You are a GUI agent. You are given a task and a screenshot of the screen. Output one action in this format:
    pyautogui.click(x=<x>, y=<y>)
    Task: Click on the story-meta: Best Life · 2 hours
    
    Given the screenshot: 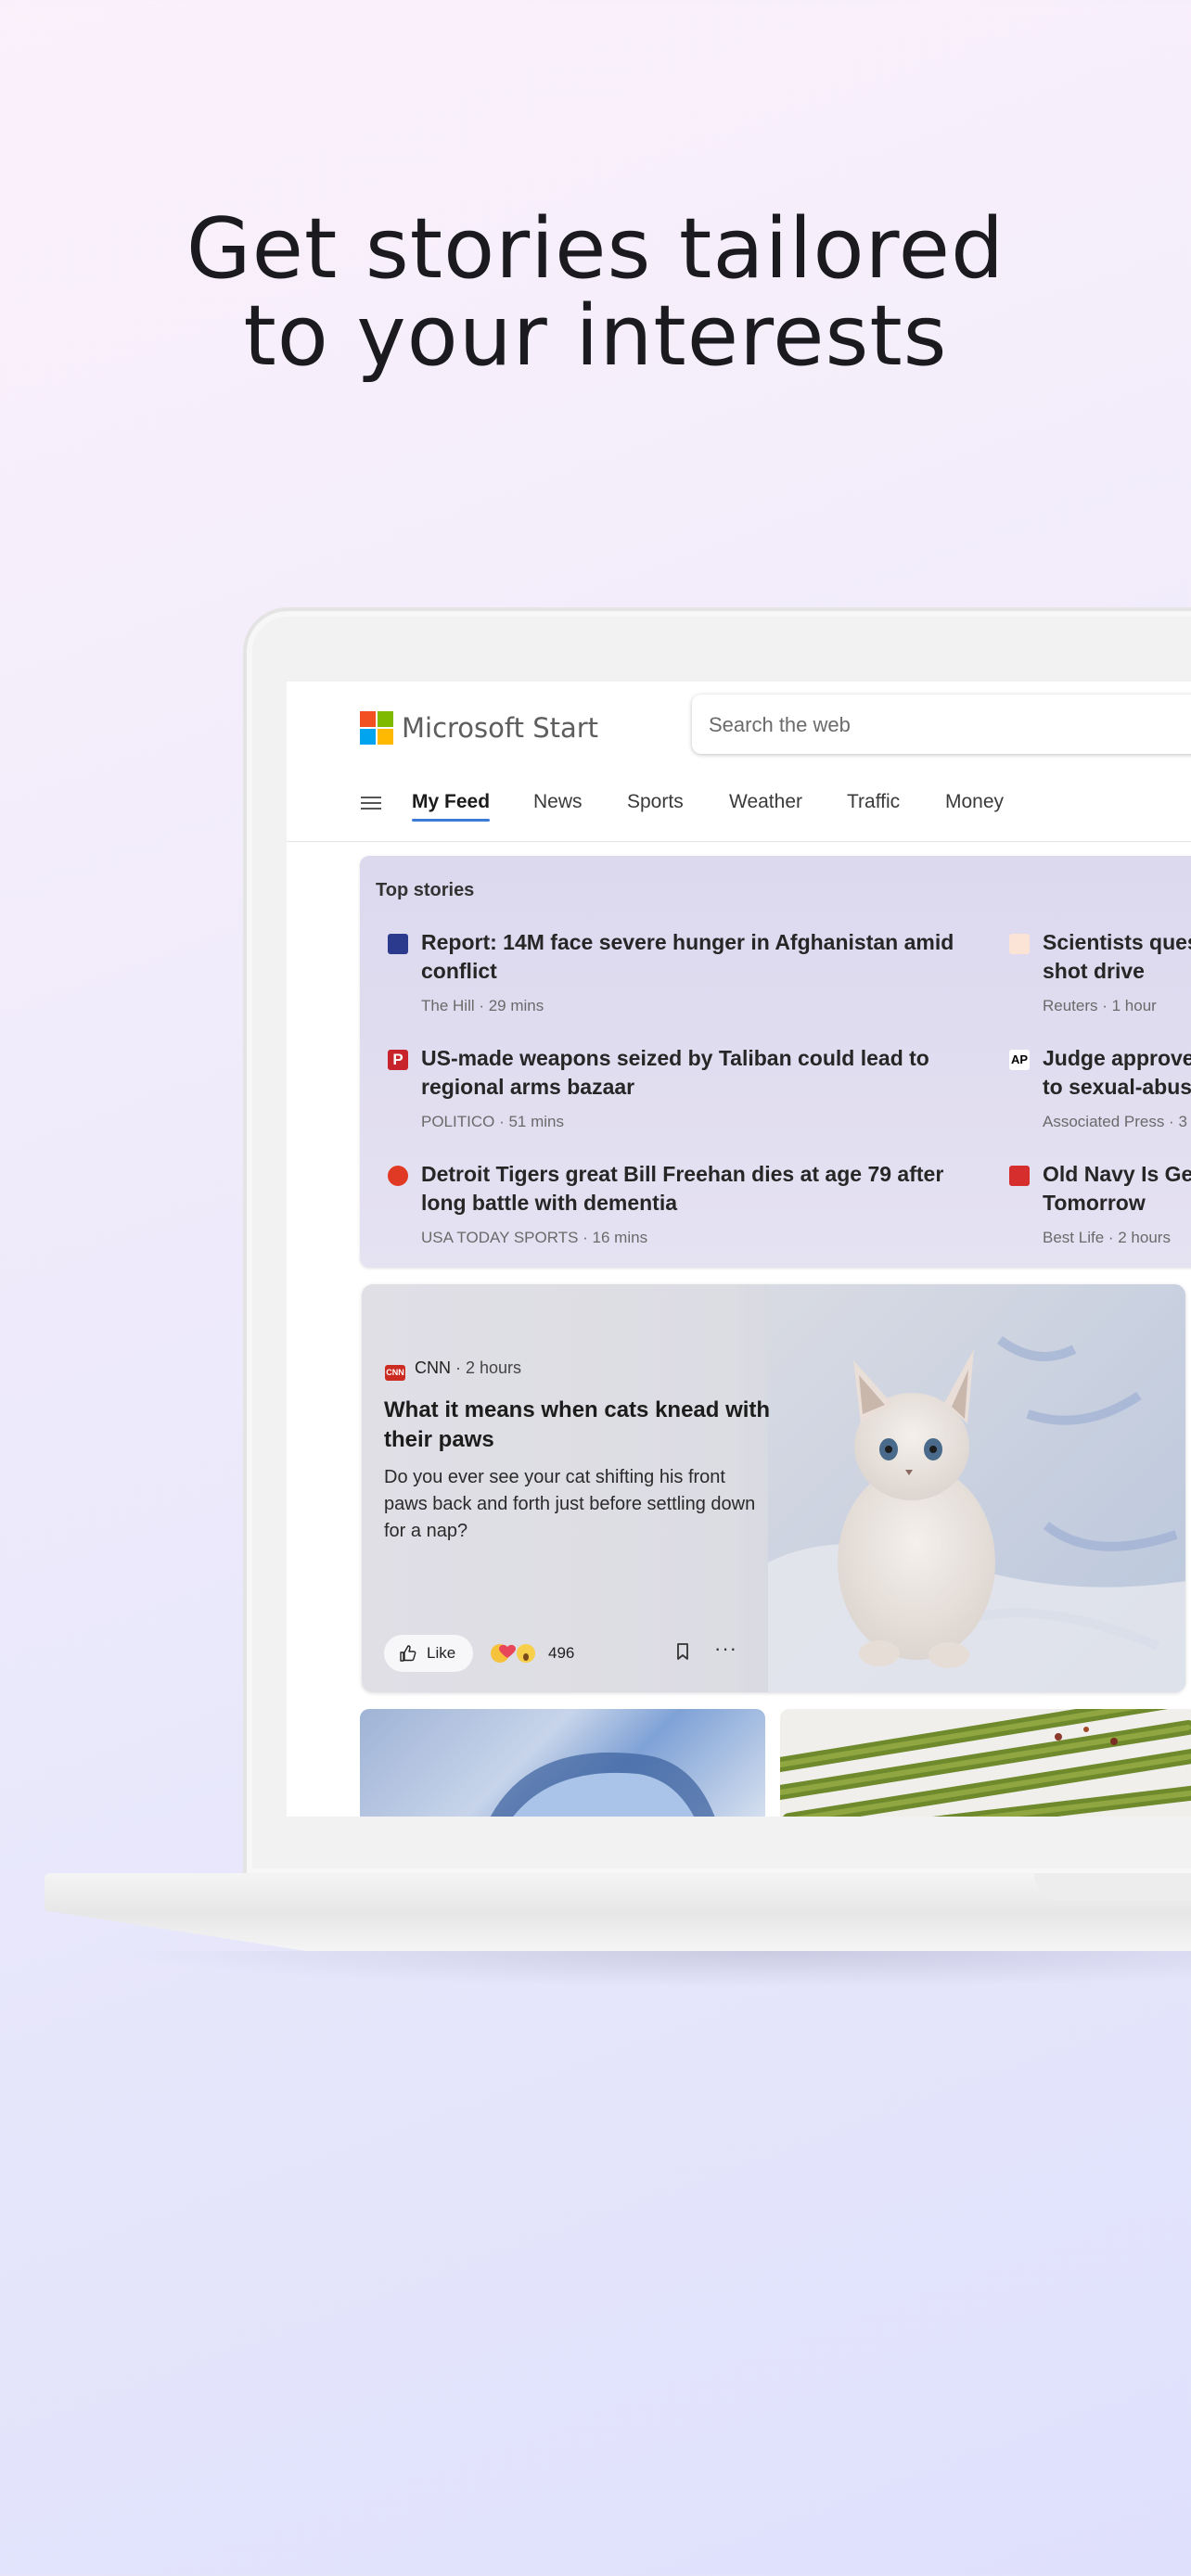 What is the action you would take?
    pyautogui.click(x=1107, y=1237)
    